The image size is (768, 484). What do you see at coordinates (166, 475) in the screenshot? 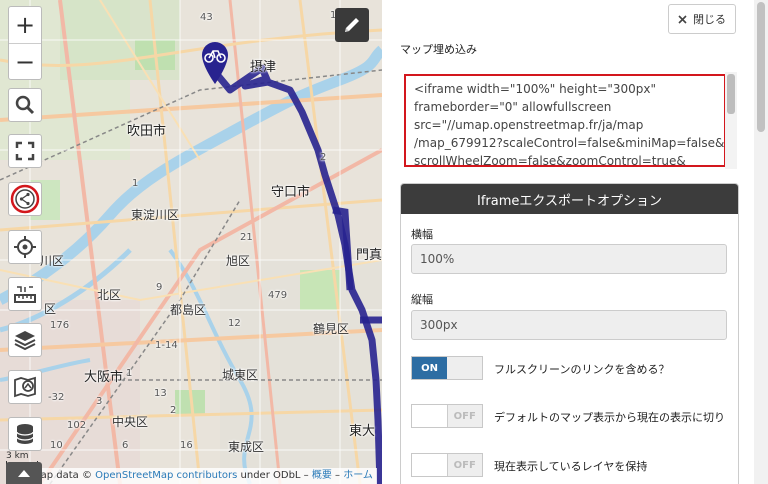
I see `osm-link: OpenStreetMap contributors` at bounding box center [166, 475].